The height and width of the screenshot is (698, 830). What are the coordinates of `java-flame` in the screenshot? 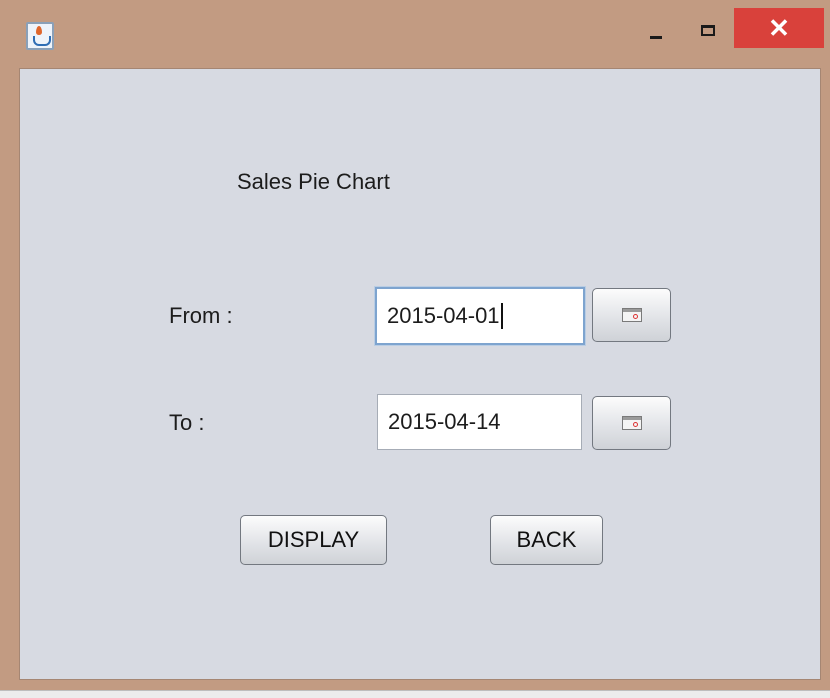 It's located at (39, 30).